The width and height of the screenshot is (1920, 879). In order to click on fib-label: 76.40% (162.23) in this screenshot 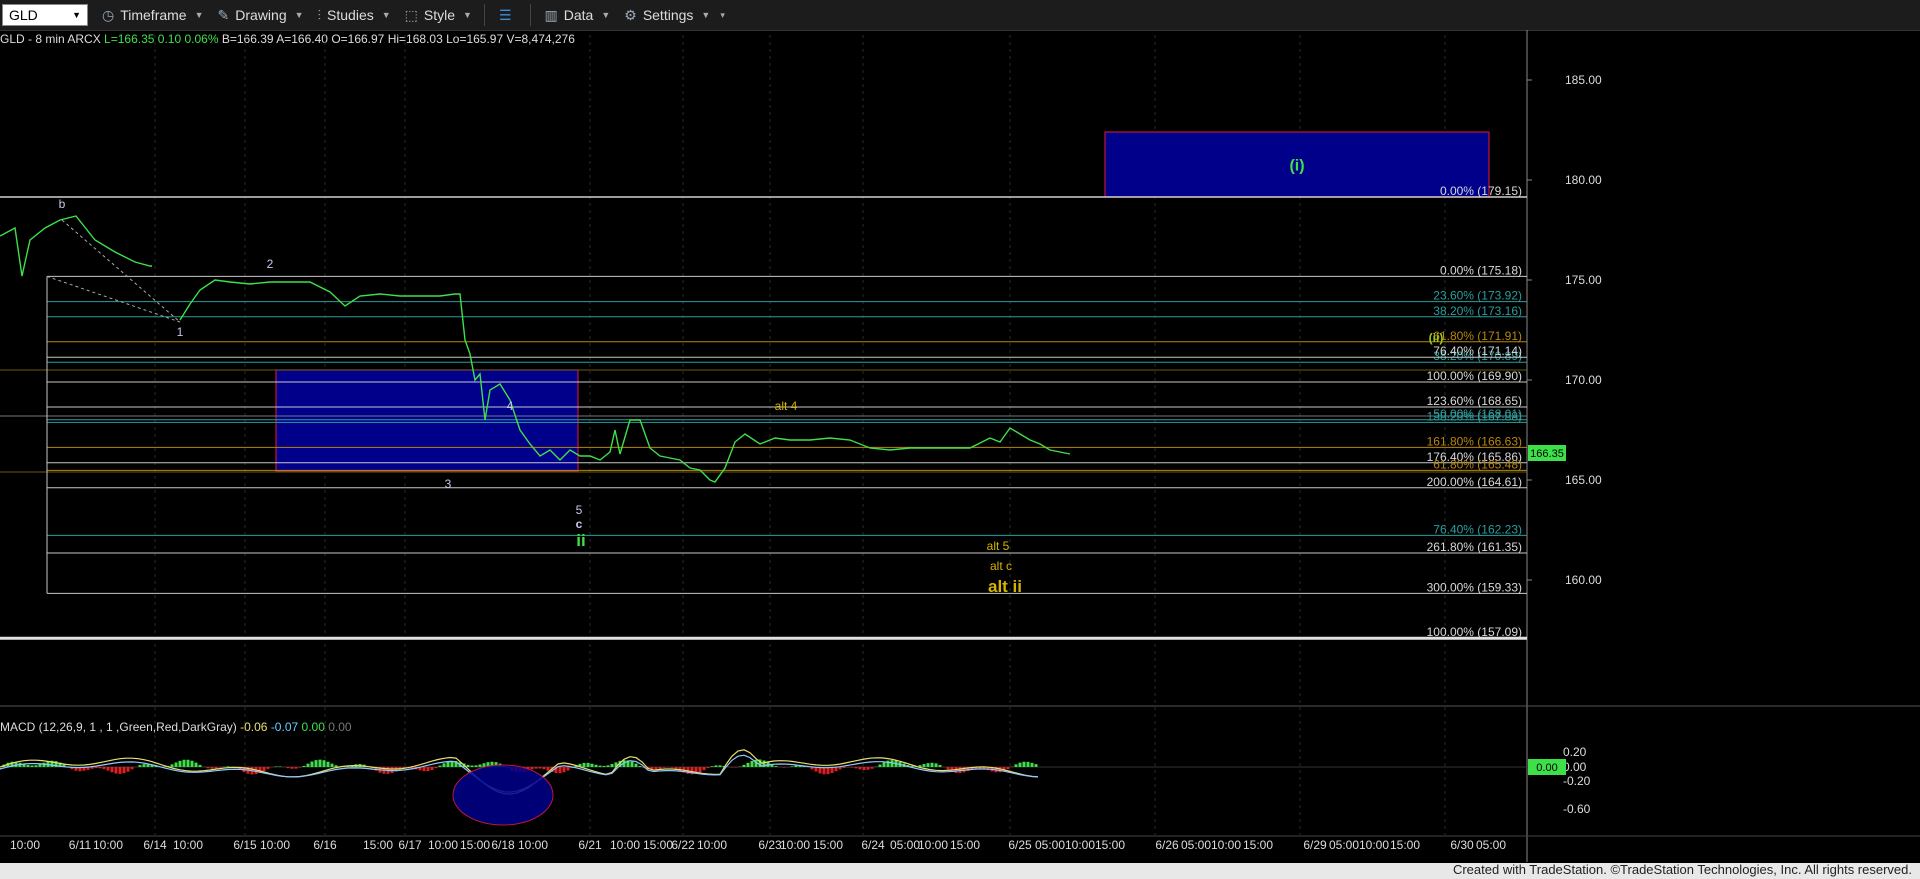, I will do `click(1477, 529)`.